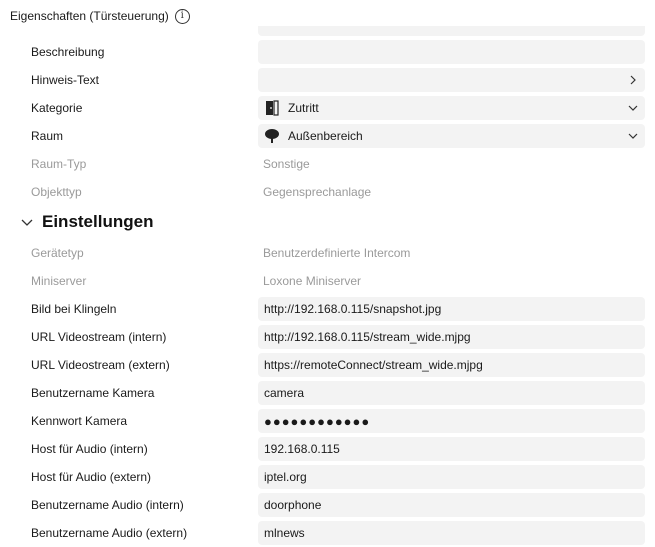  What do you see at coordinates (74, 309) in the screenshot?
I see `property-label: Bild bei Klingeln` at bounding box center [74, 309].